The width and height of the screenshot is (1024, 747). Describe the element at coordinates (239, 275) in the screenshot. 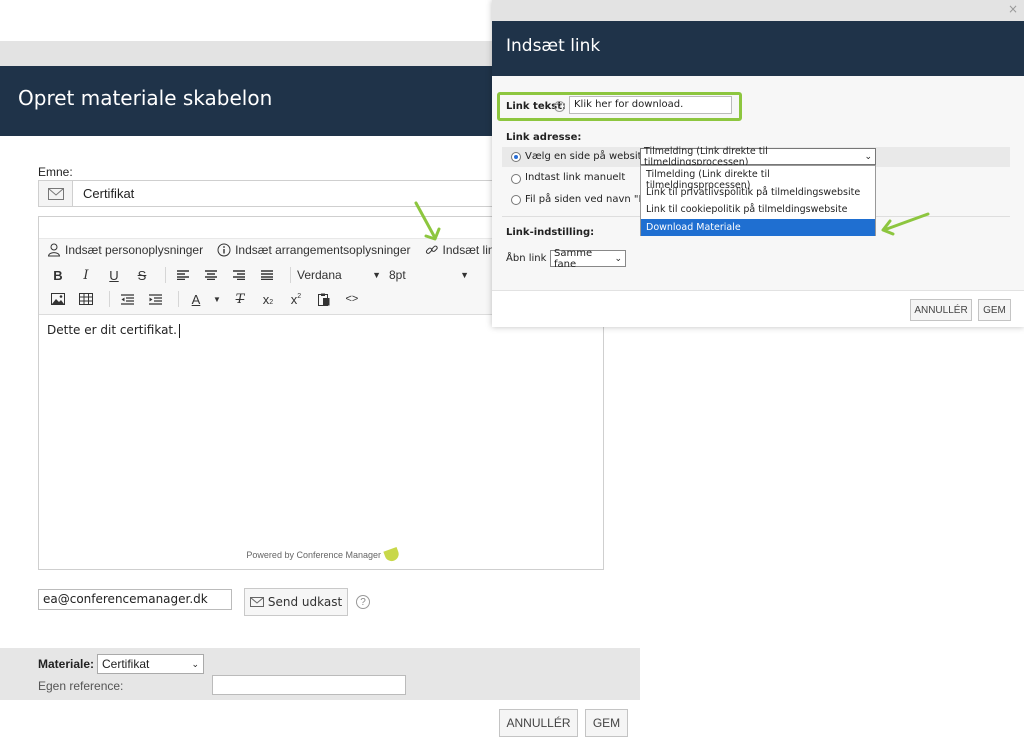

I see `align-right-icon` at that location.